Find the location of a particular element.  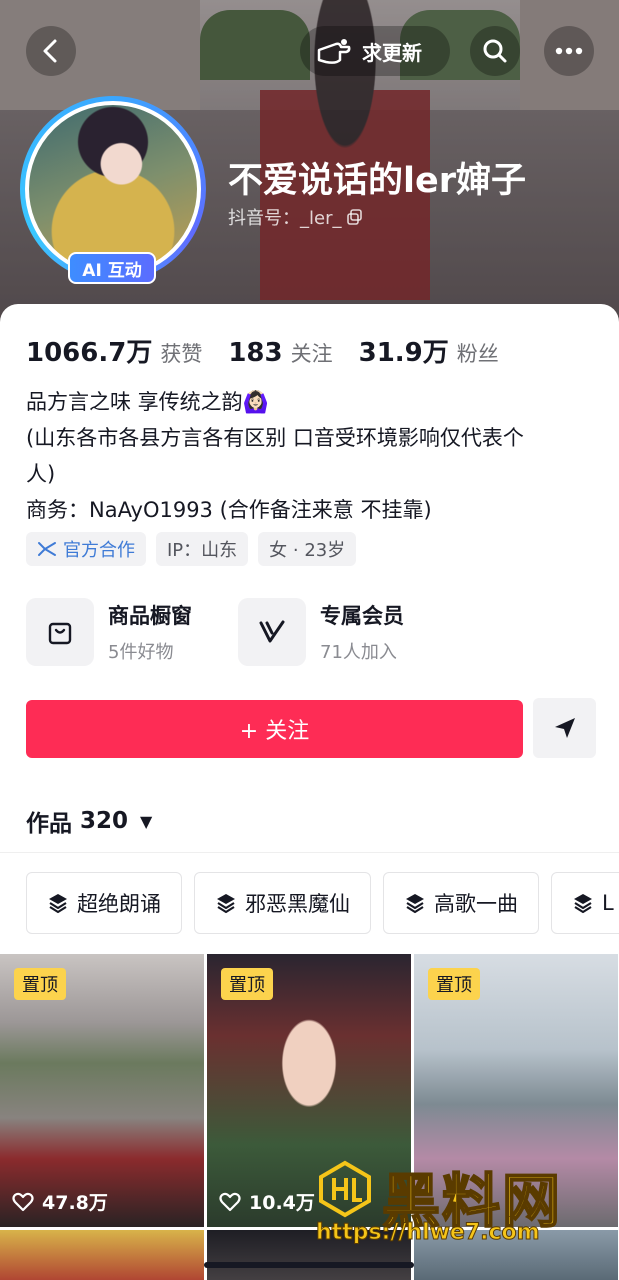

gender-age-tag: 女 · 23岁 is located at coordinates (307, 549).